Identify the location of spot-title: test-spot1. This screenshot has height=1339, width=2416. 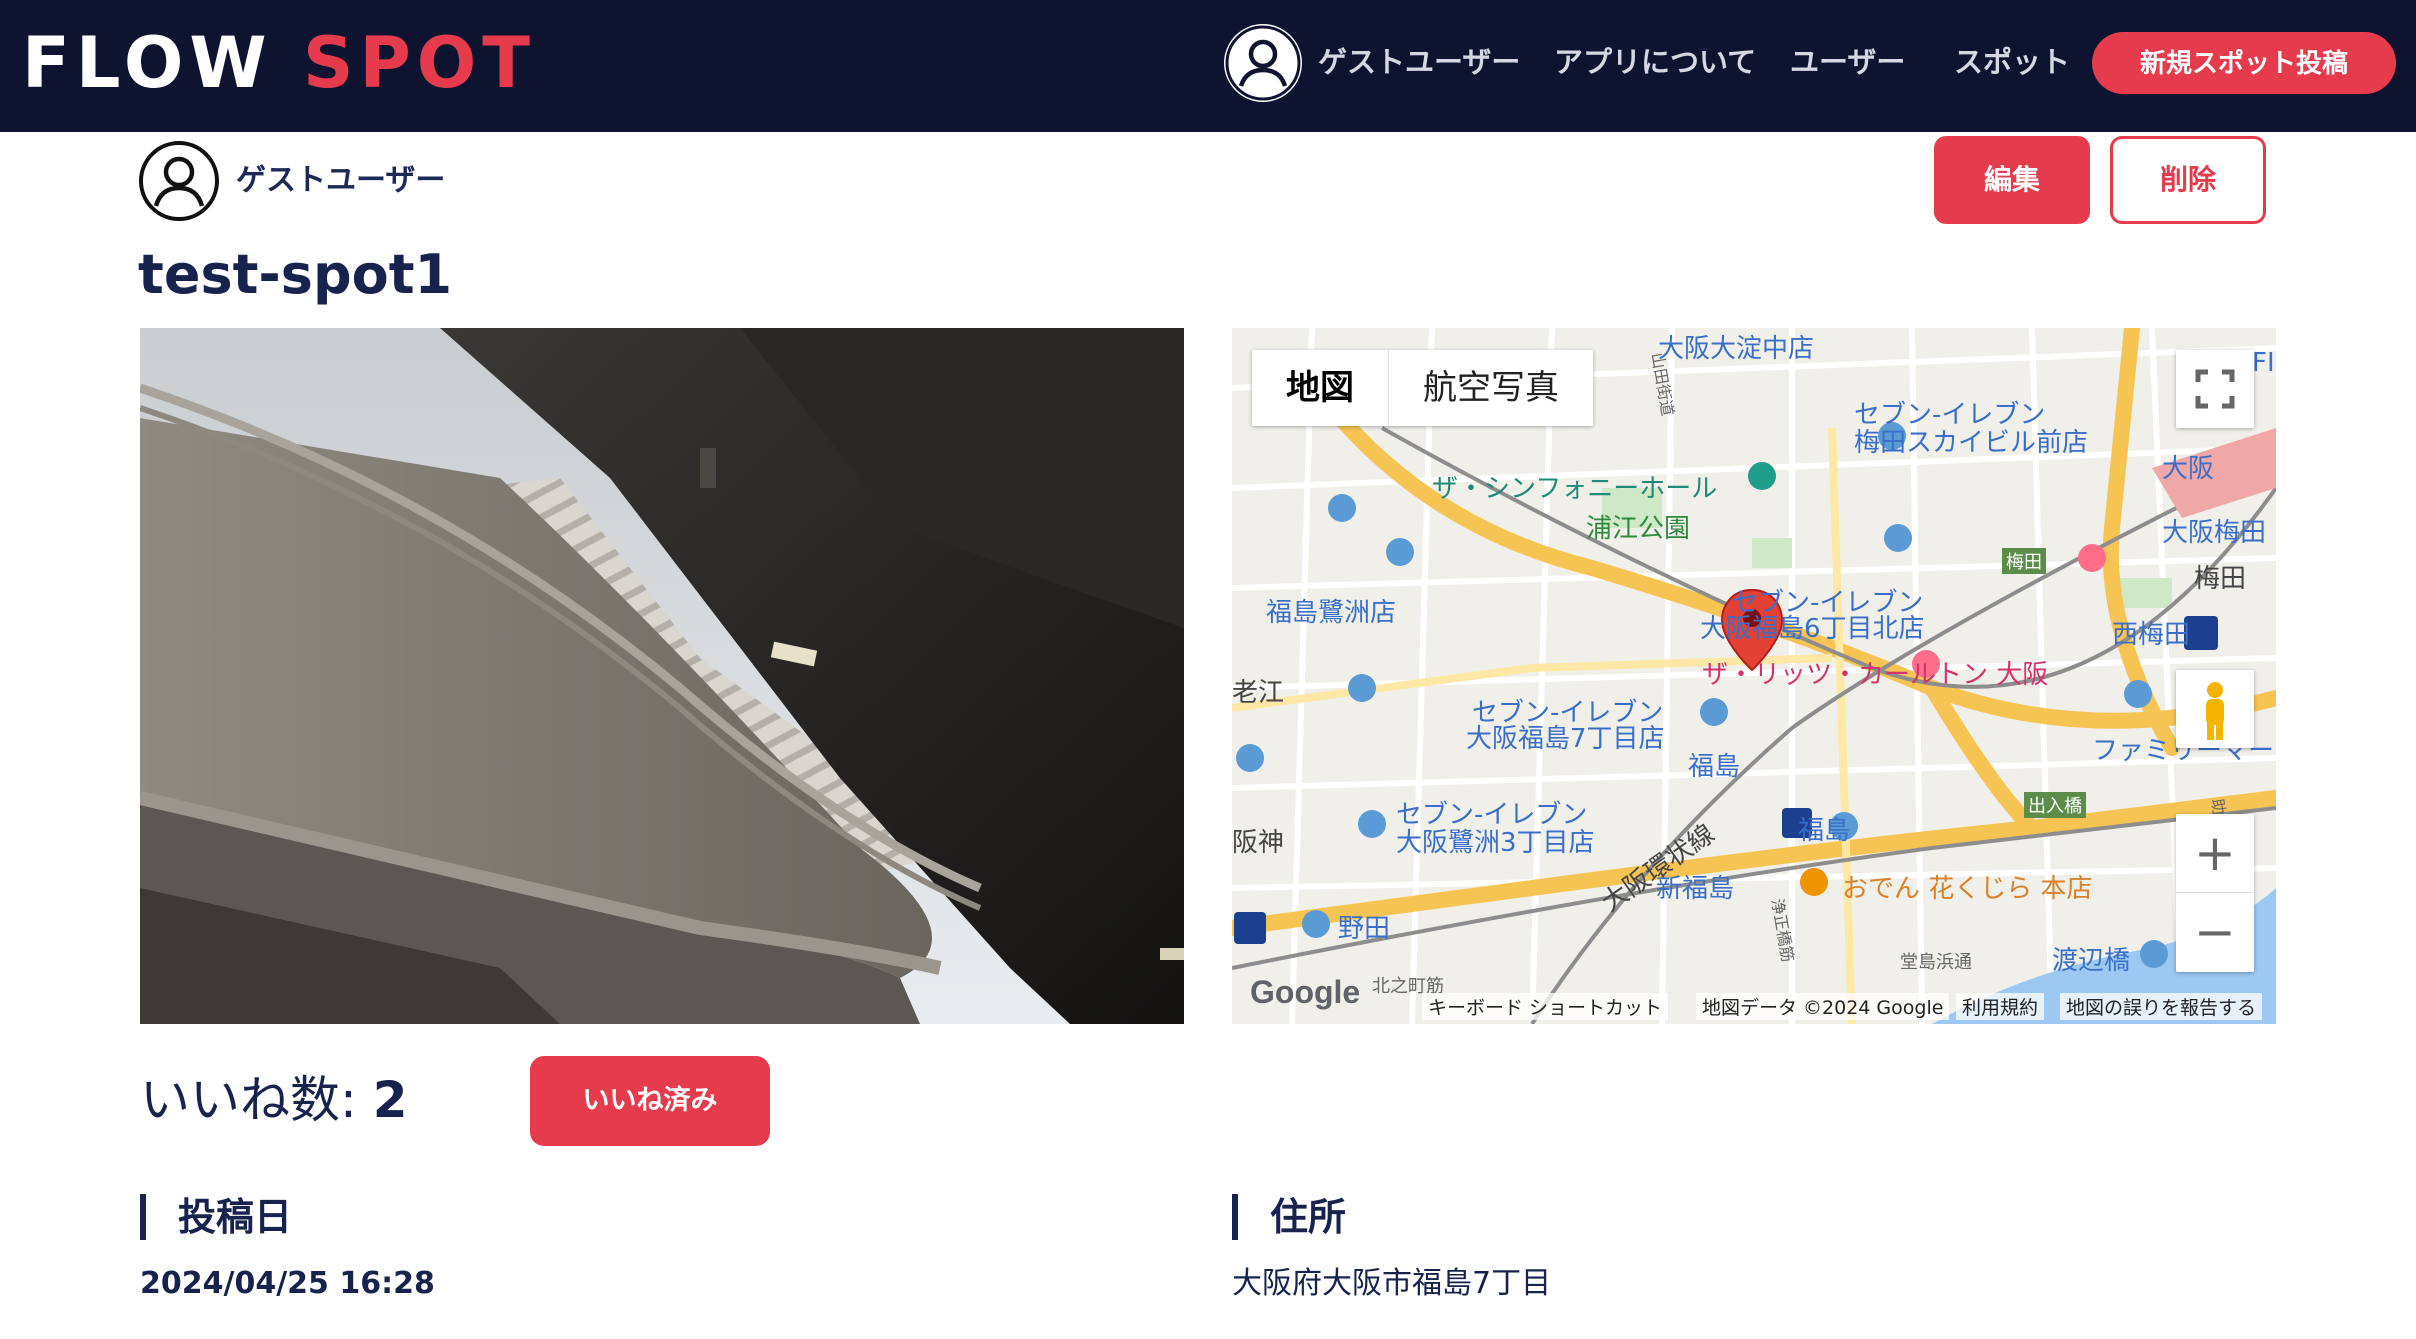
(295, 274).